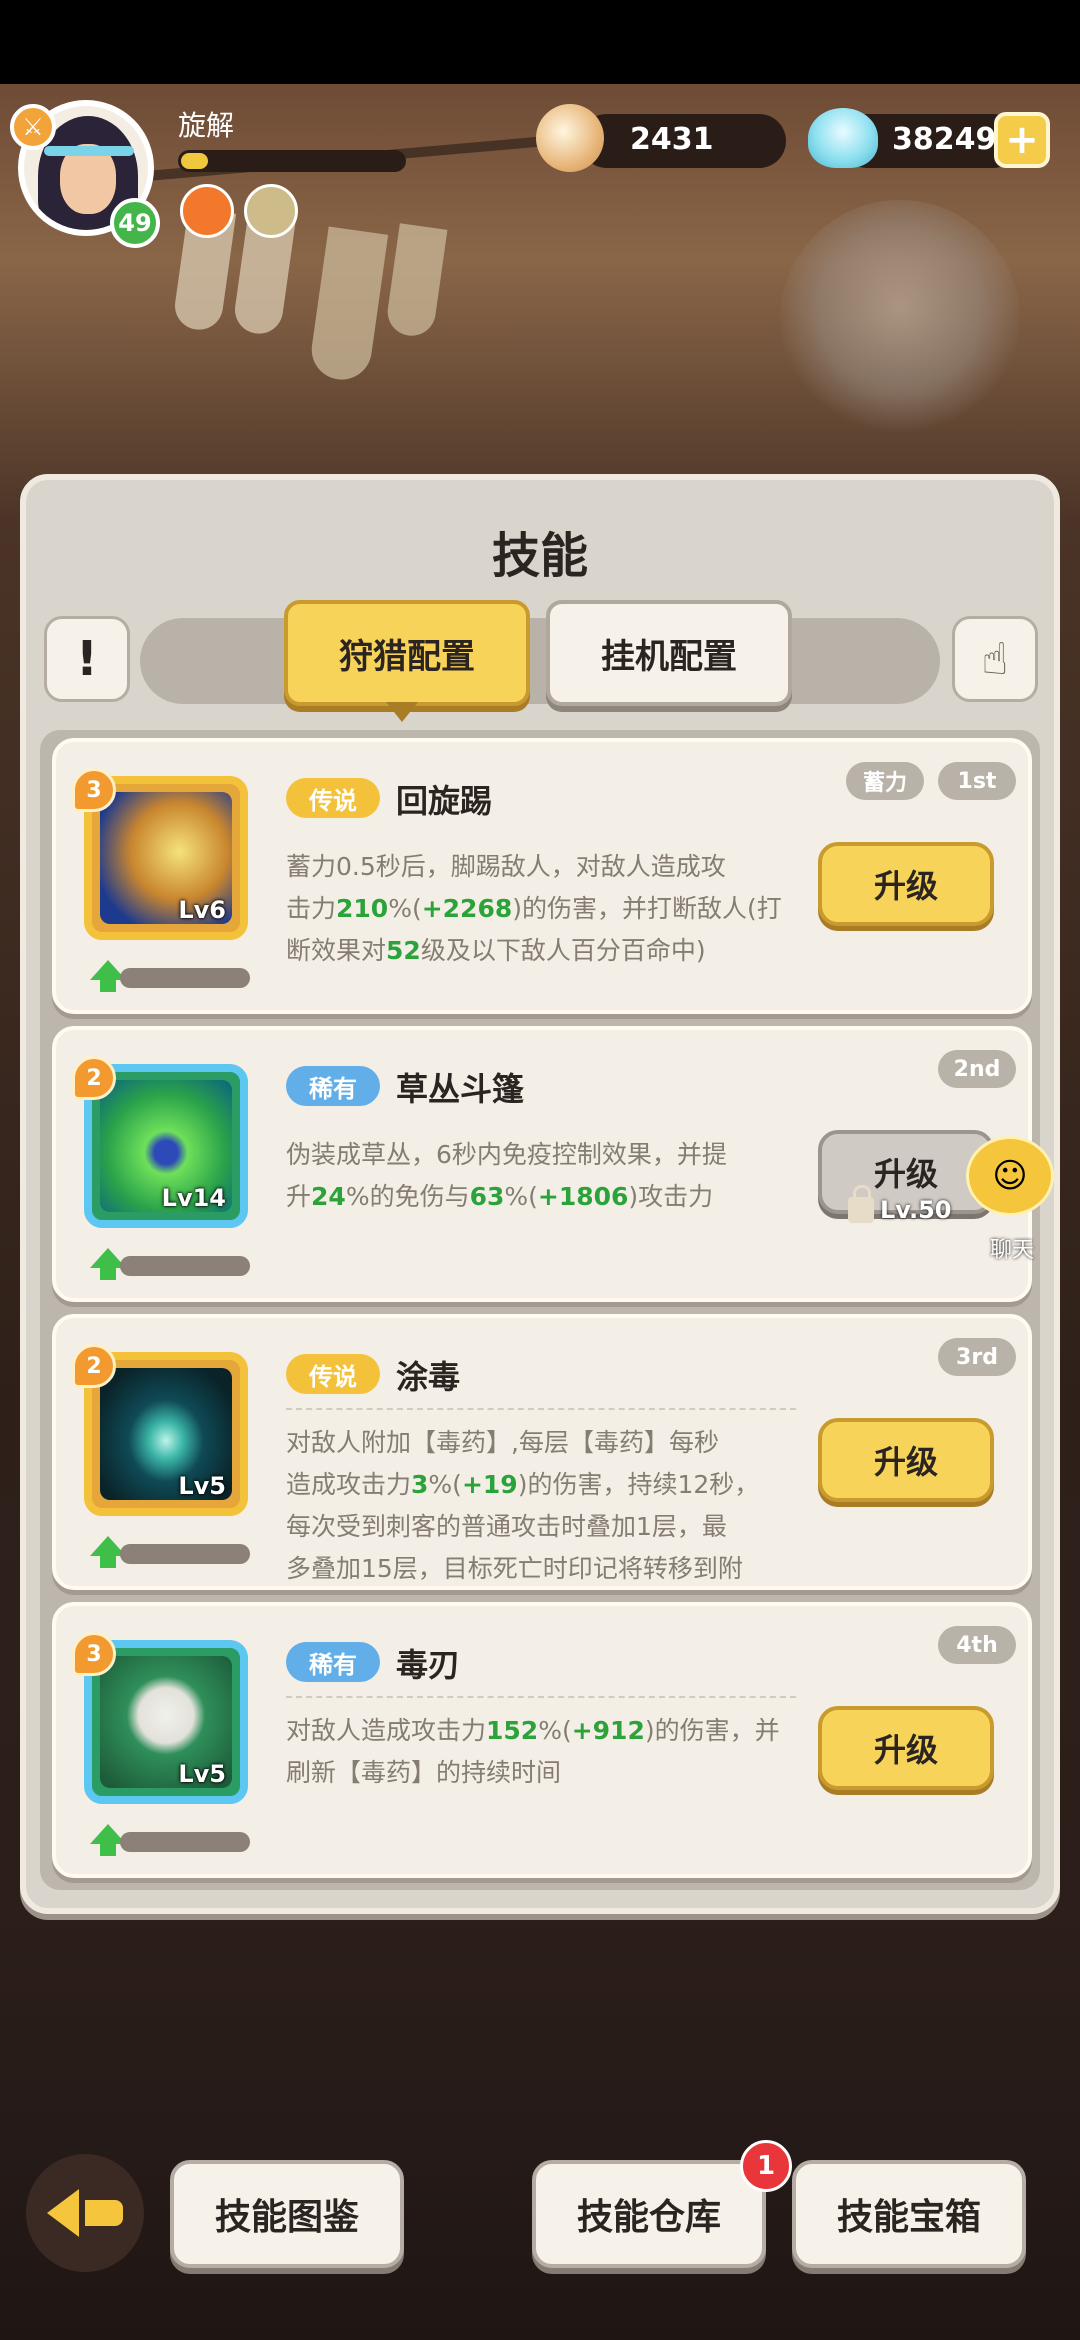 The width and height of the screenshot is (1080, 2340). What do you see at coordinates (546, 1752) in the screenshot?
I see `skill-description: 对敌人造成攻击力152%(+912)的伤害，并 刷新【毒药】的持续时间` at bounding box center [546, 1752].